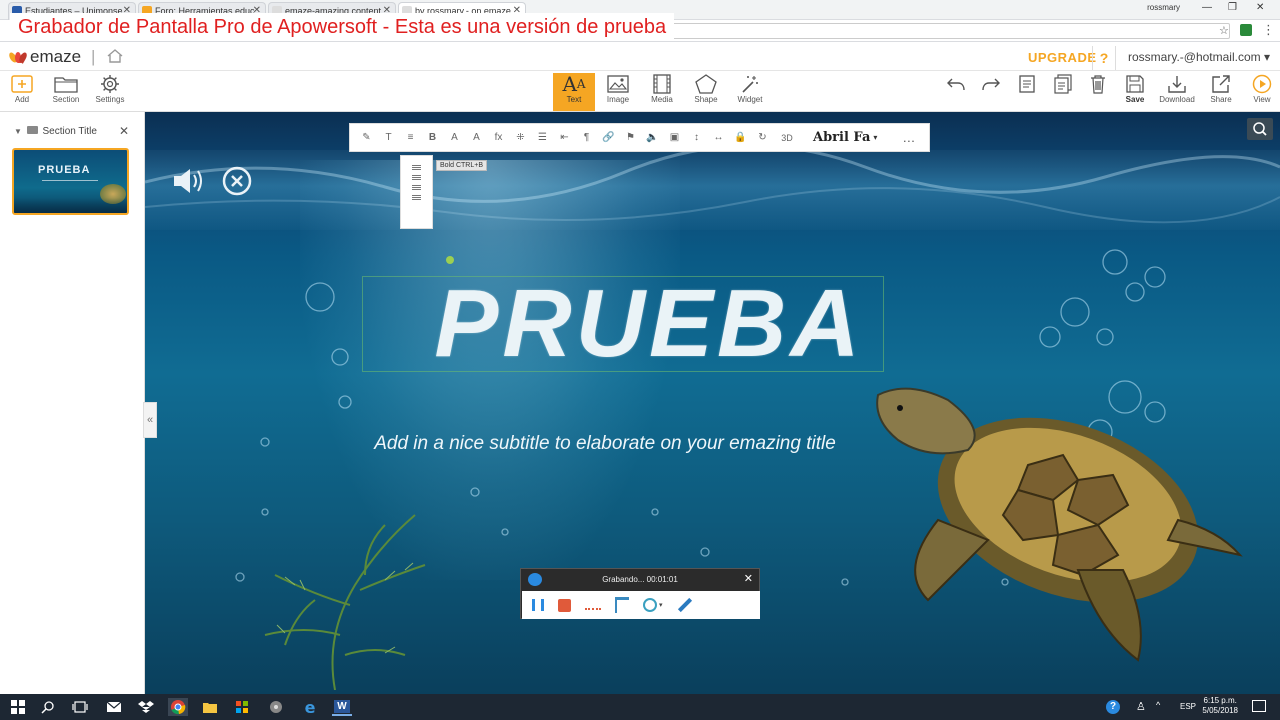 Image resolution: width=1280 pixels, height=720 pixels. I want to click on media-tool-button: Media, so click(662, 92).